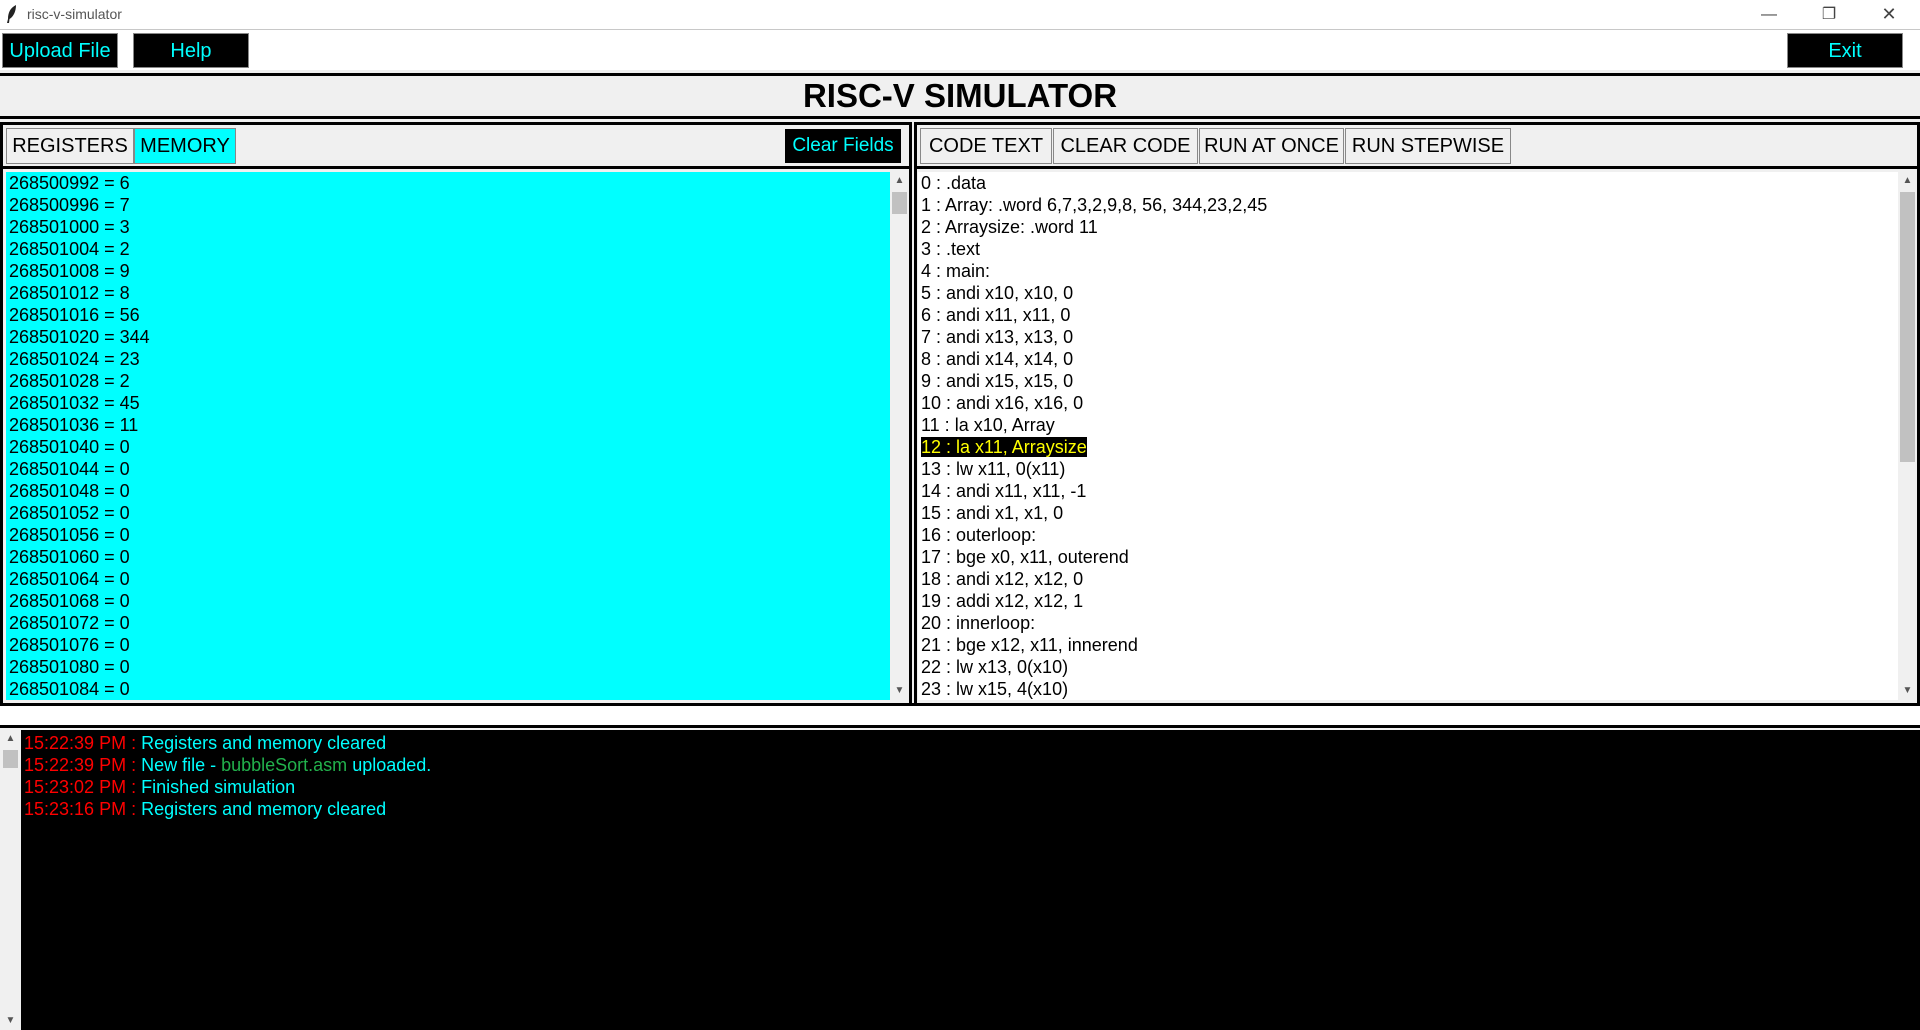 The height and width of the screenshot is (1030, 1920). I want to click on help-button: Help, so click(191, 50).